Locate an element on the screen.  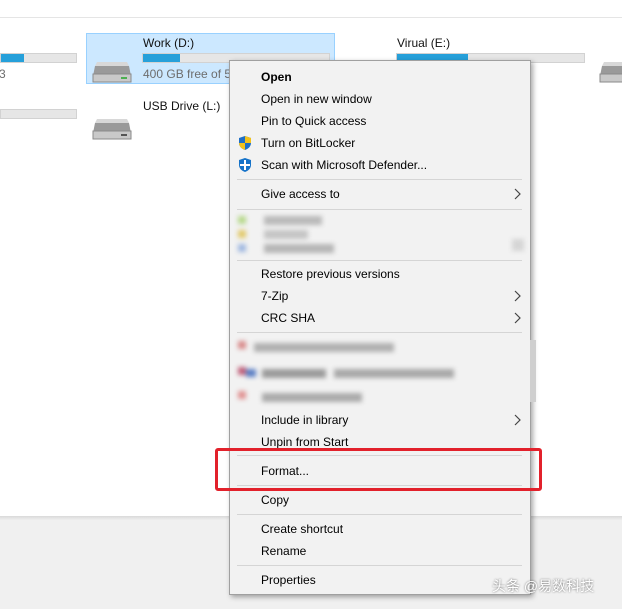
menu-item-properties: Properties is located at coordinates (380, 580).